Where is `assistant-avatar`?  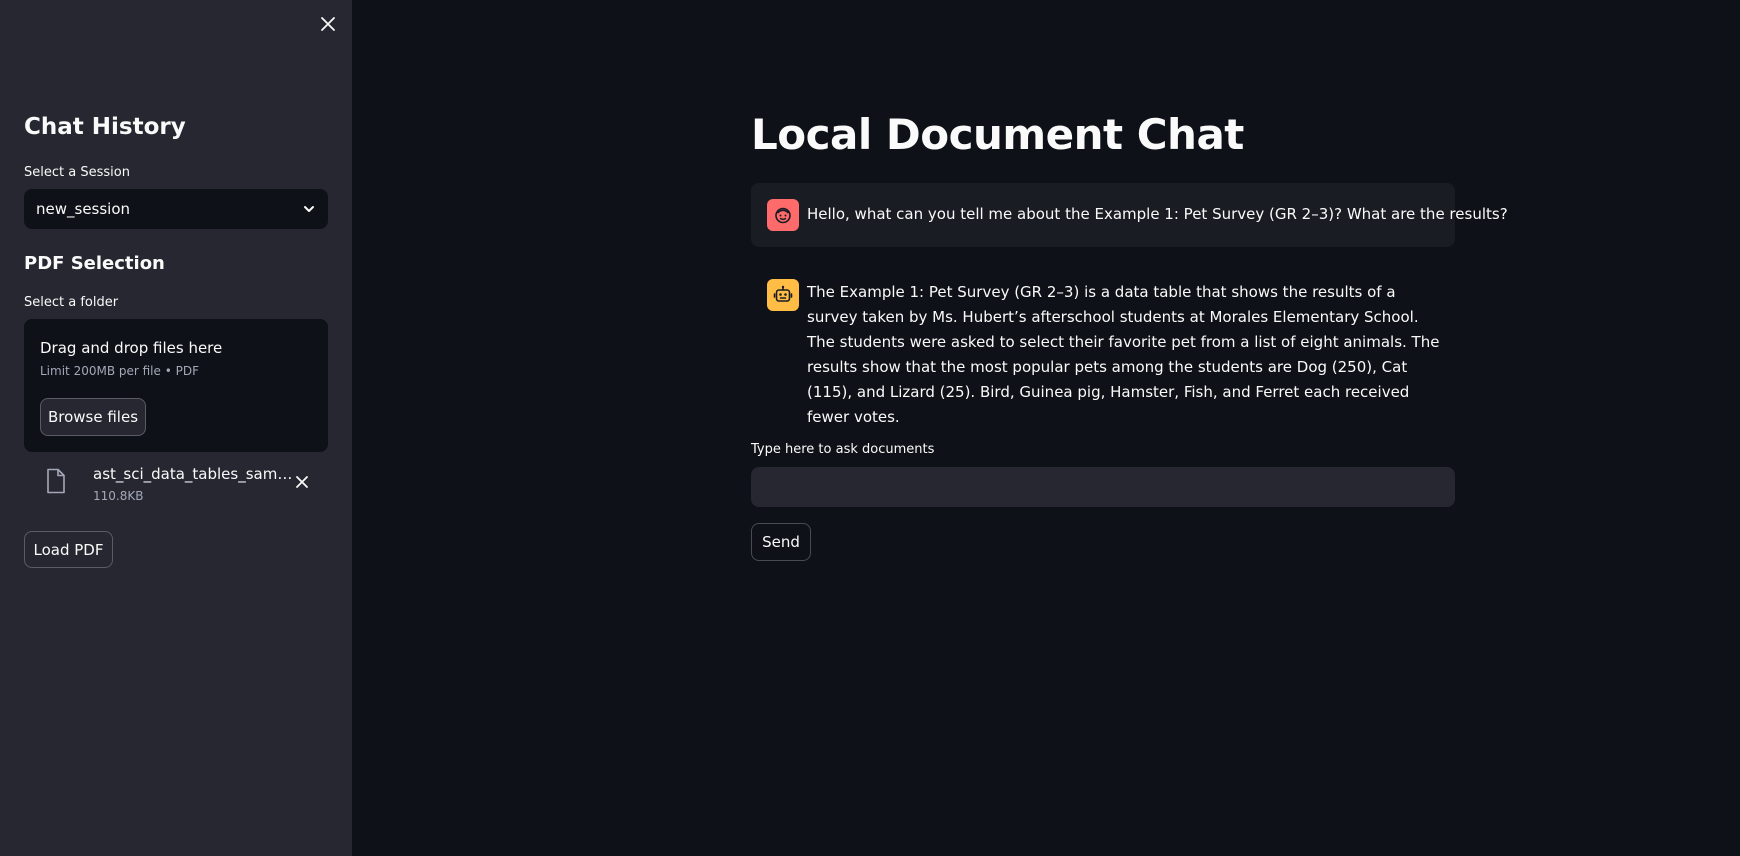 assistant-avatar is located at coordinates (783, 295).